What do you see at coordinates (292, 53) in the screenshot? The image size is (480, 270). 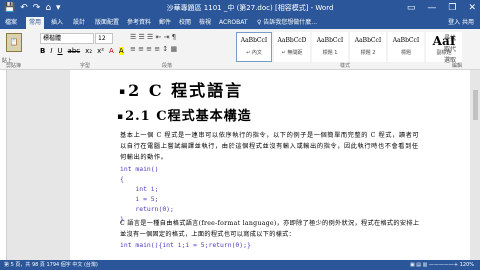 I see `style-name: ↵ 無間距` at bounding box center [292, 53].